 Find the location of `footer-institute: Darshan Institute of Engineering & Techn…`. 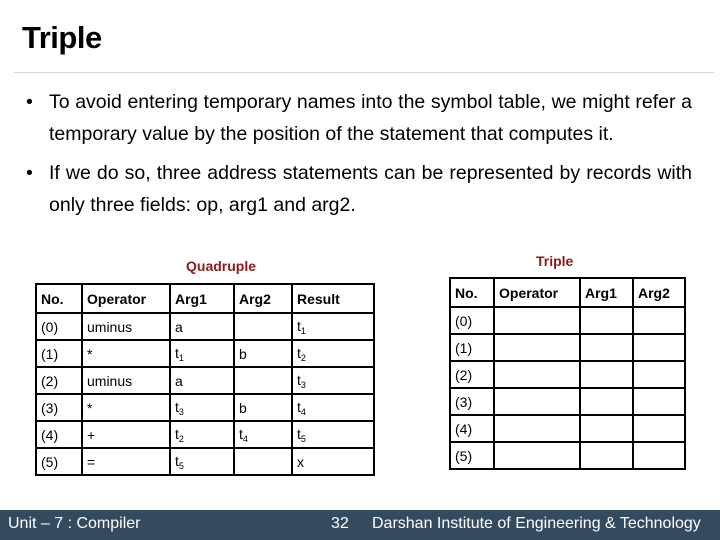

footer-institute: Darshan Institute of Engineering & Techn… is located at coordinates (536, 523).